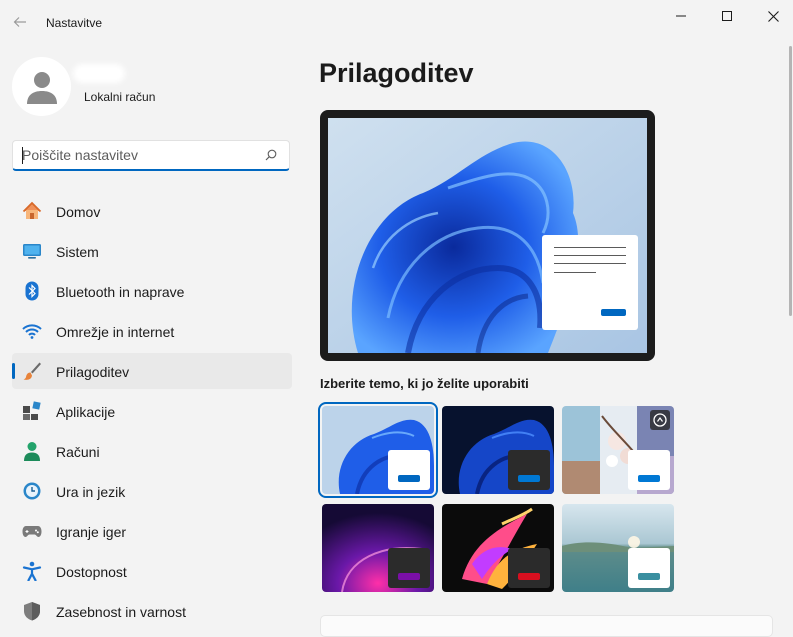 This screenshot has width=793, height=637. Describe the element at coordinates (498, 450) in the screenshot. I see `theme-windows-dark` at that location.